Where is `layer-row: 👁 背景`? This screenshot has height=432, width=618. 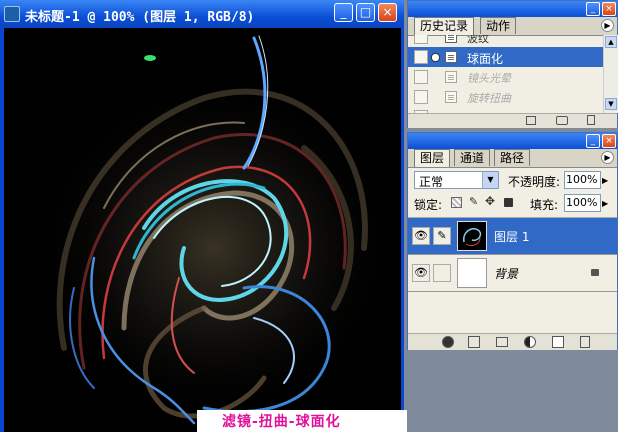
layer-row: 👁 背景 is located at coordinates (512, 273).